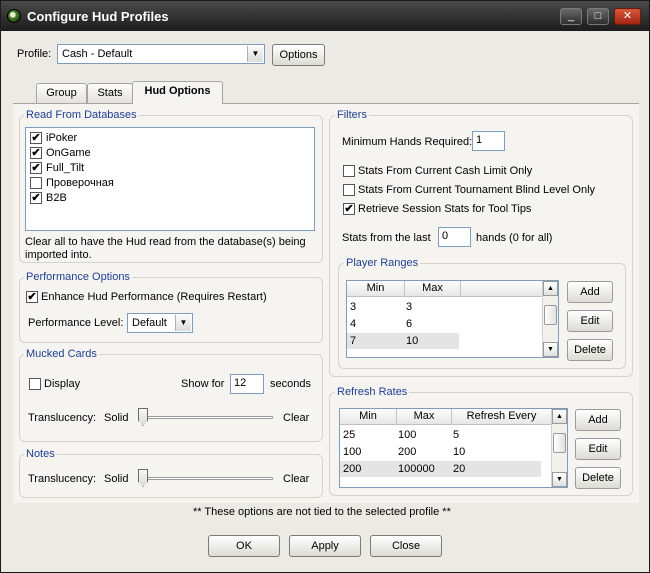 The height and width of the screenshot is (573, 650). I want to click on list-item: B2B, so click(56, 198).